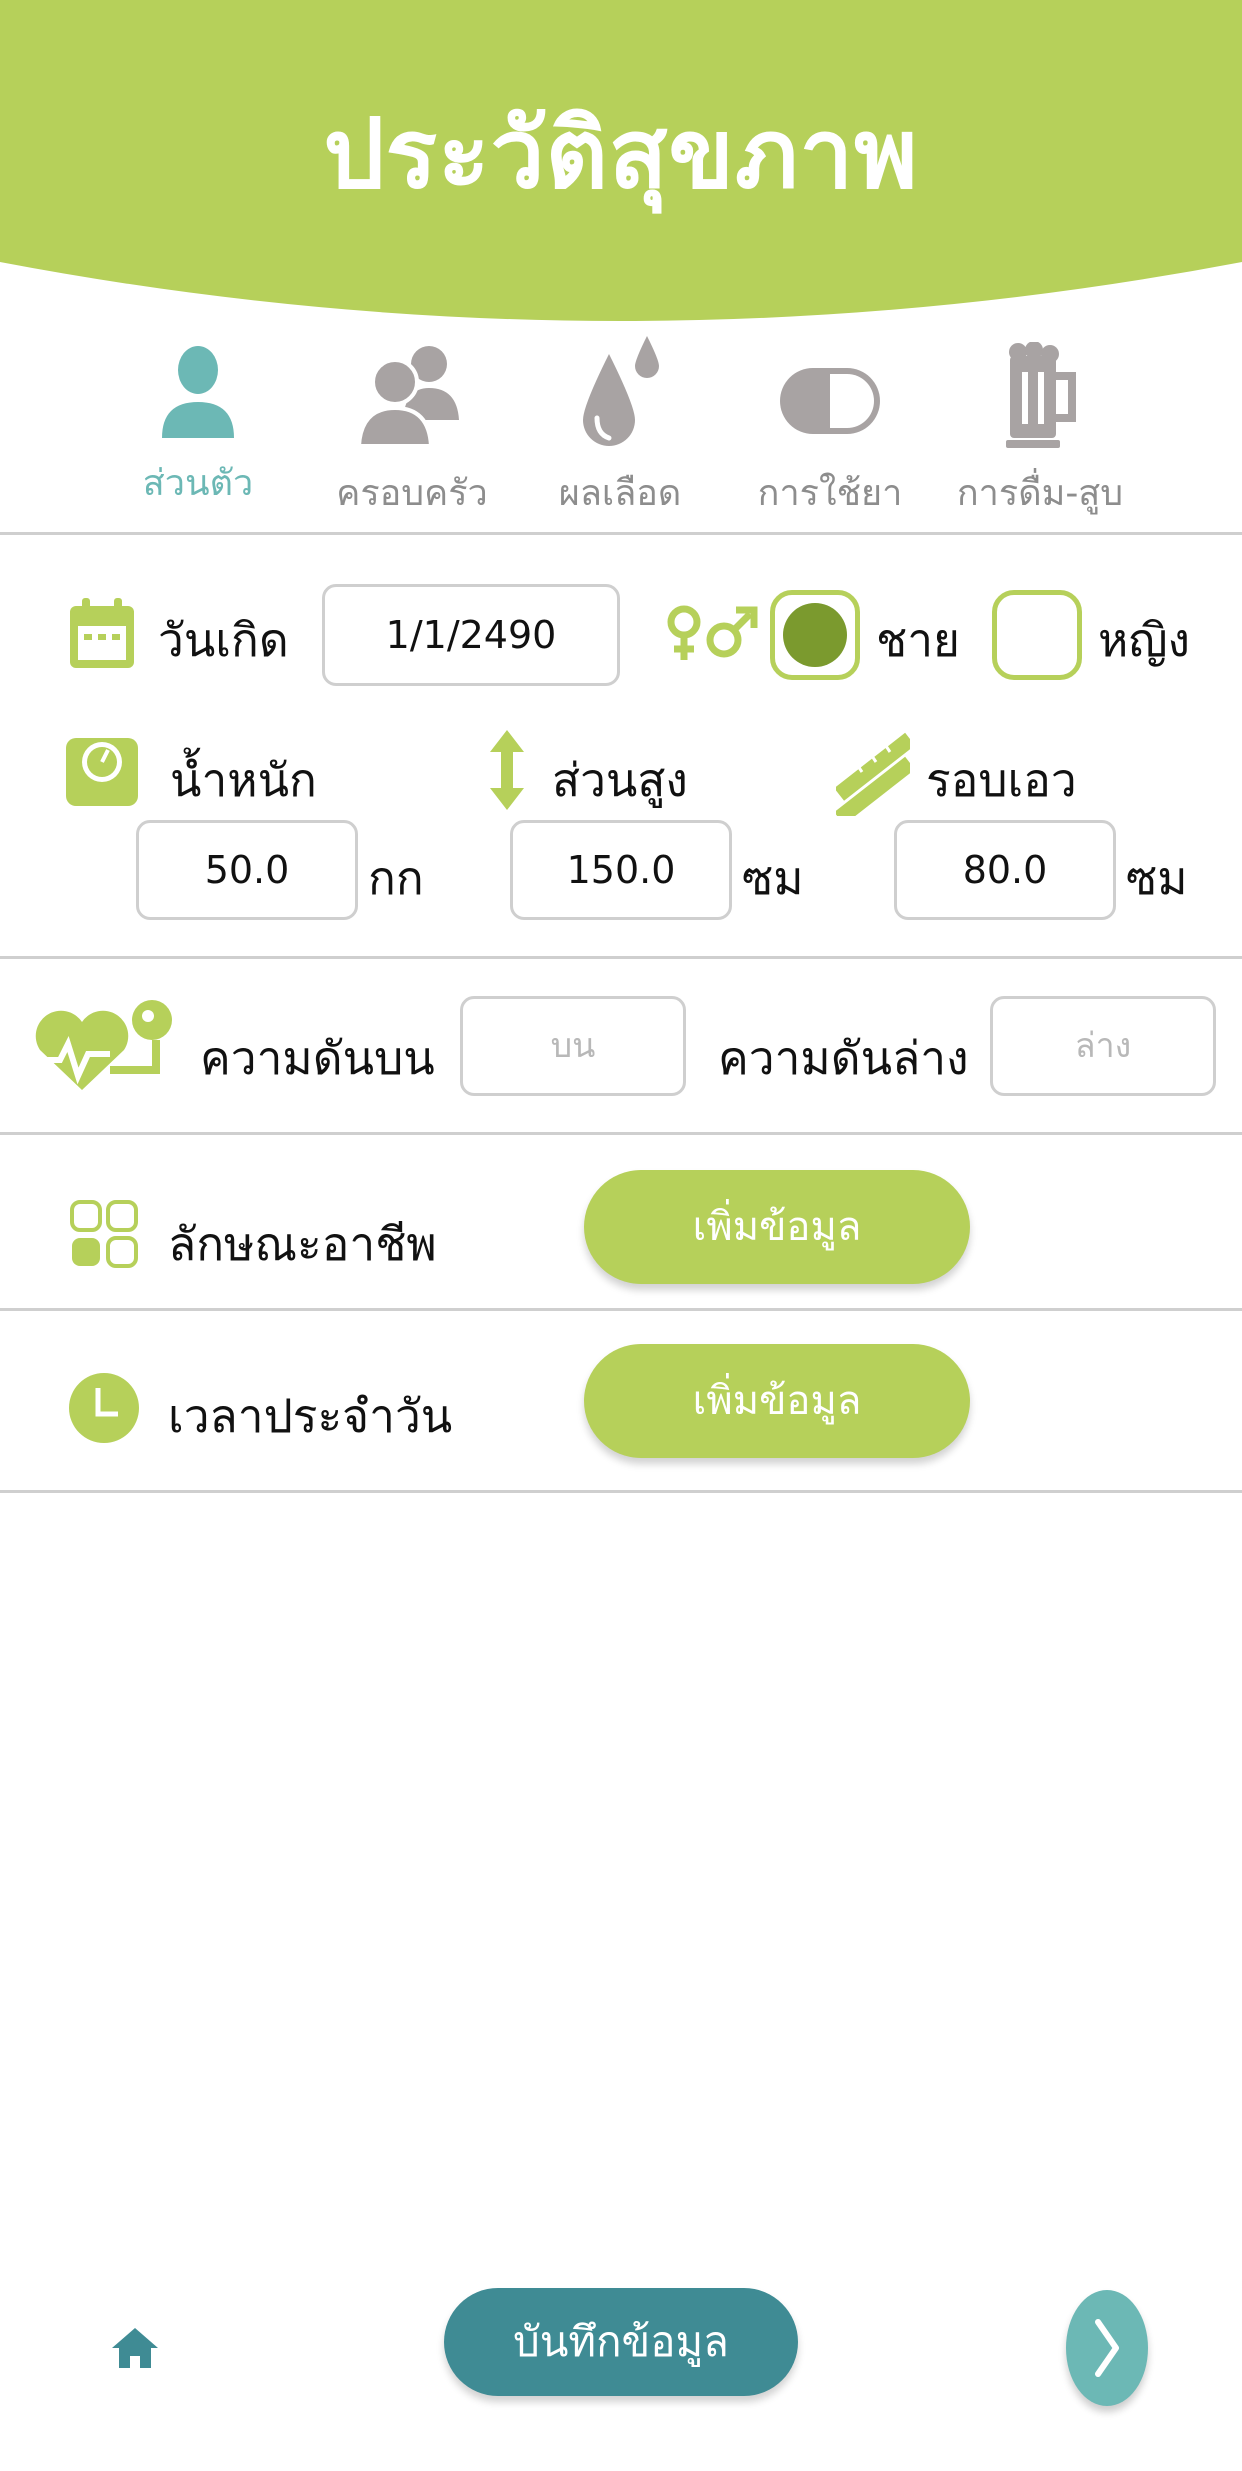 The height and width of the screenshot is (2471, 1242). What do you see at coordinates (412, 395) in the screenshot?
I see `family-icon` at bounding box center [412, 395].